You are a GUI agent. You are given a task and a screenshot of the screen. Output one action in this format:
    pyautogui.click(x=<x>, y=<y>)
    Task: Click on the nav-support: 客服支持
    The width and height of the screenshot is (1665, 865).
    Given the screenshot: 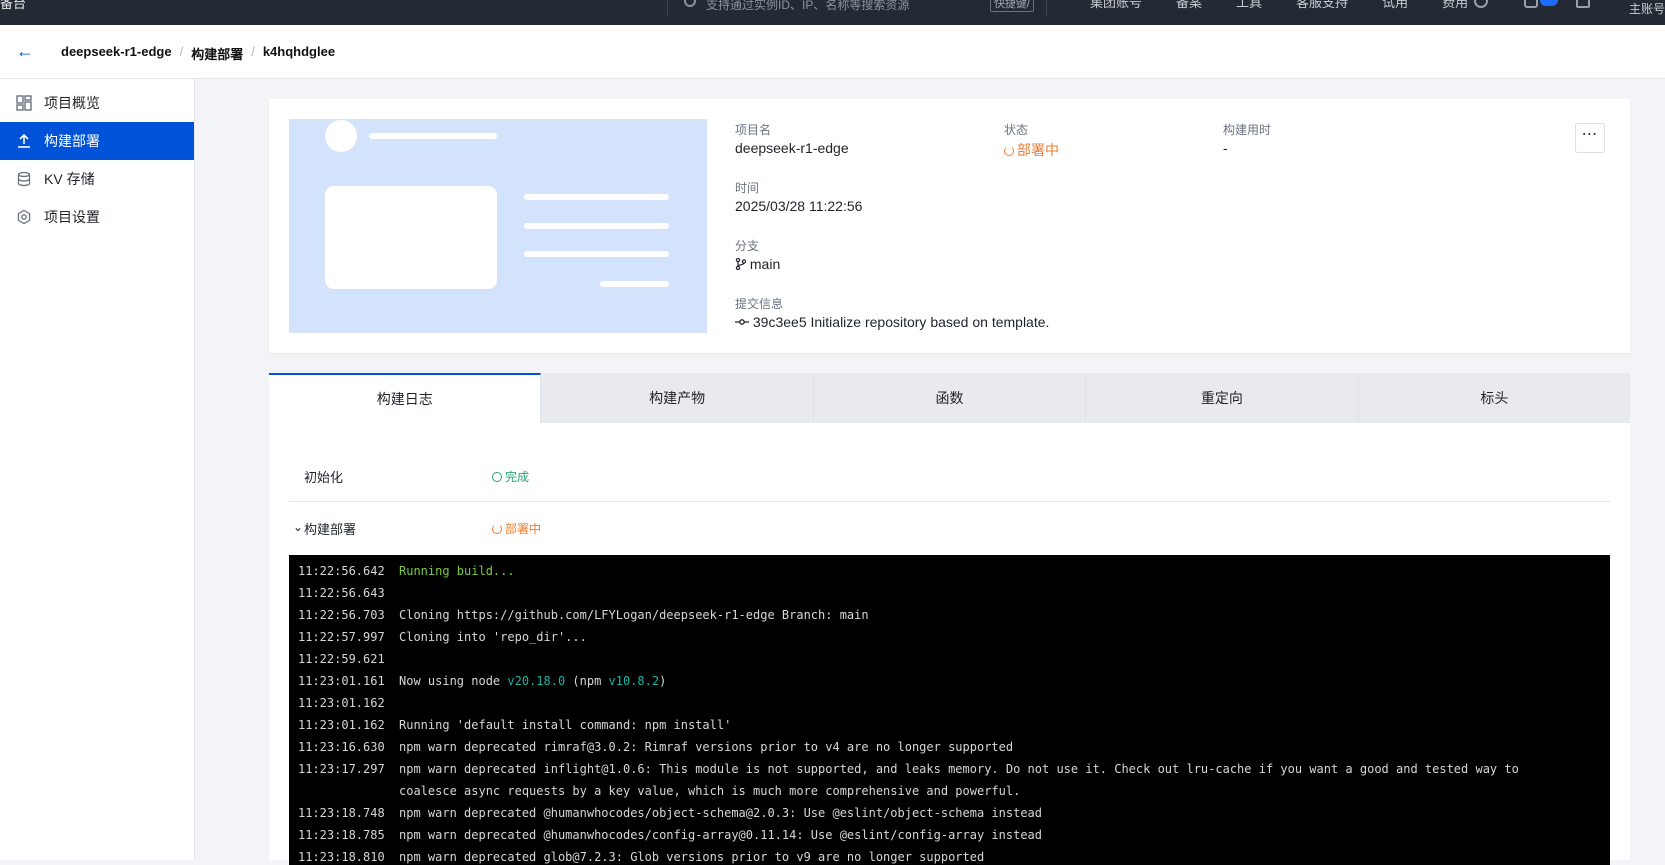 What is the action you would take?
    pyautogui.click(x=1322, y=5)
    